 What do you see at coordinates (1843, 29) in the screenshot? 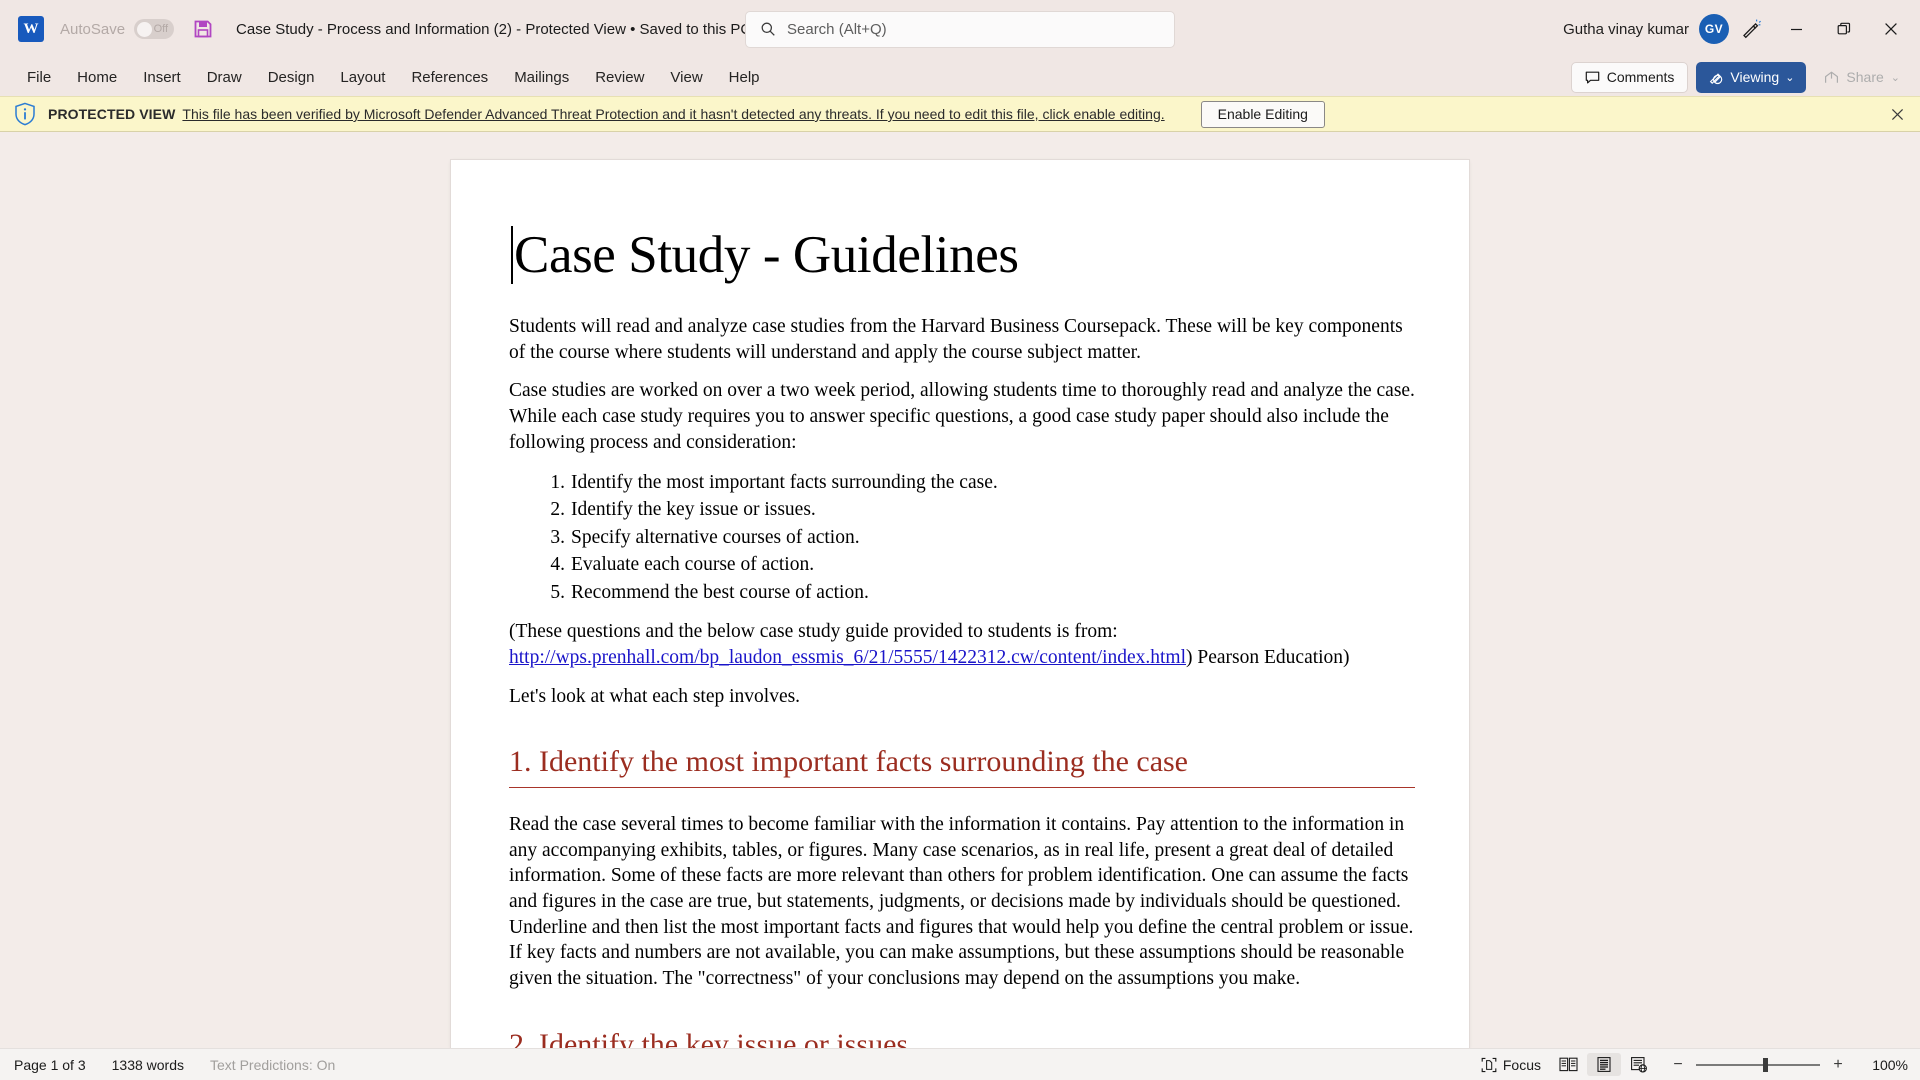
I see `restore-button` at bounding box center [1843, 29].